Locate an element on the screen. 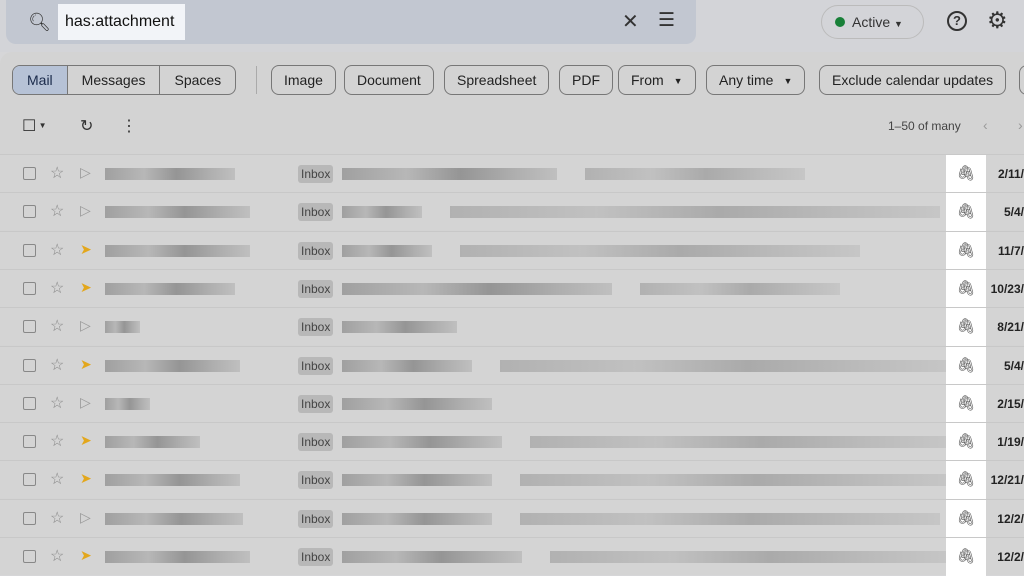 The width and height of the screenshot is (1024, 576). email-row: ☆ ▷ Inbox 🖇︎ 8/21/ is located at coordinates (512, 327).